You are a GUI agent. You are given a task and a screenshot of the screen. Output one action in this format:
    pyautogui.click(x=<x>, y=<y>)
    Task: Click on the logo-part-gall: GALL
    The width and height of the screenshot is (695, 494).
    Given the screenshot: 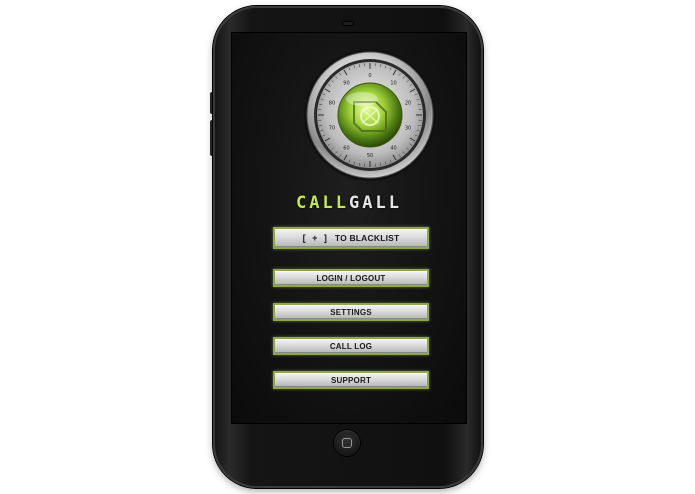 What is the action you would take?
    pyautogui.click(x=375, y=203)
    